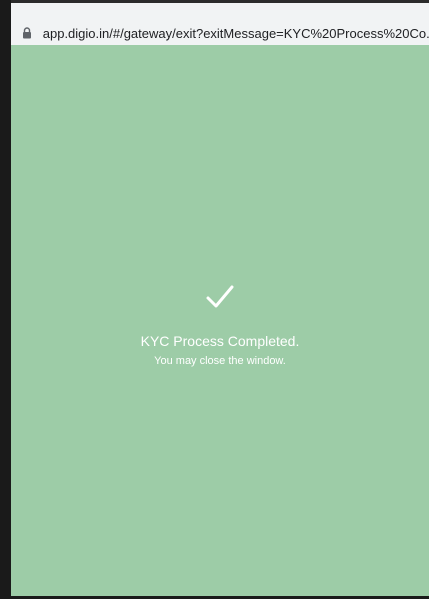 The height and width of the screenshot is (599, 429). What do you see at coordinates (220, 341) in the screenshot?
I see `completion-title: KYC Process Completed.` at bounding box center [220, 341].